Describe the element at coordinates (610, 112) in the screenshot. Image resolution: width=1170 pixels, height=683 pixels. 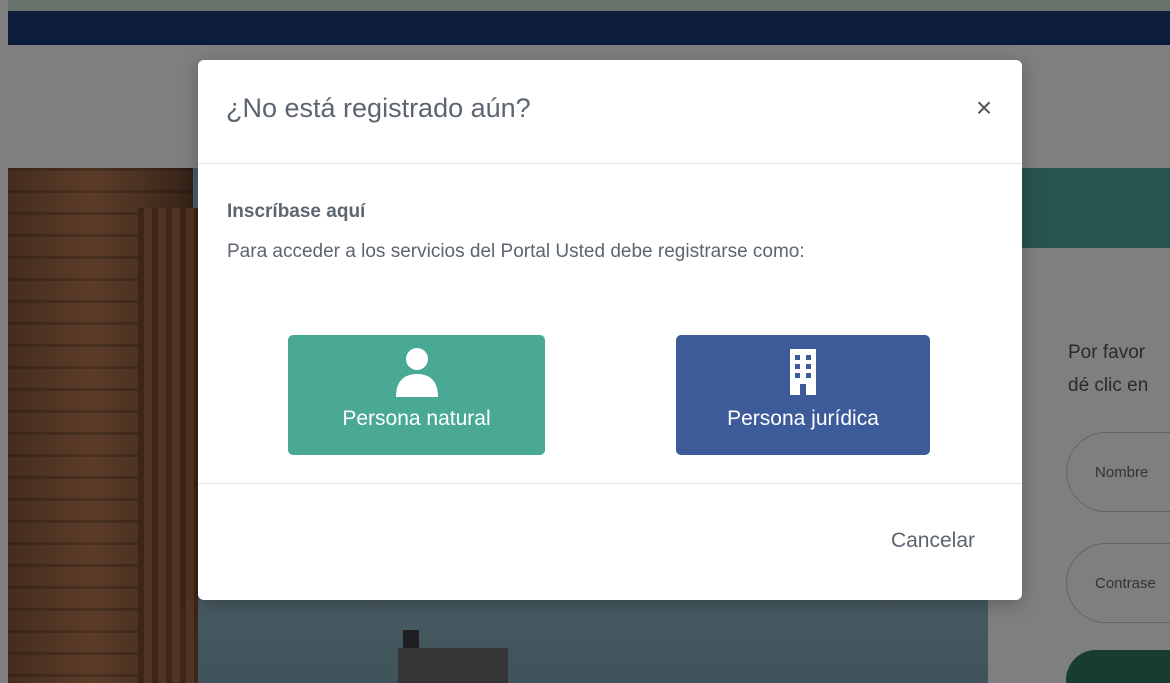
I see `modal-header: ¿No está registrado aún? ×` at that location.